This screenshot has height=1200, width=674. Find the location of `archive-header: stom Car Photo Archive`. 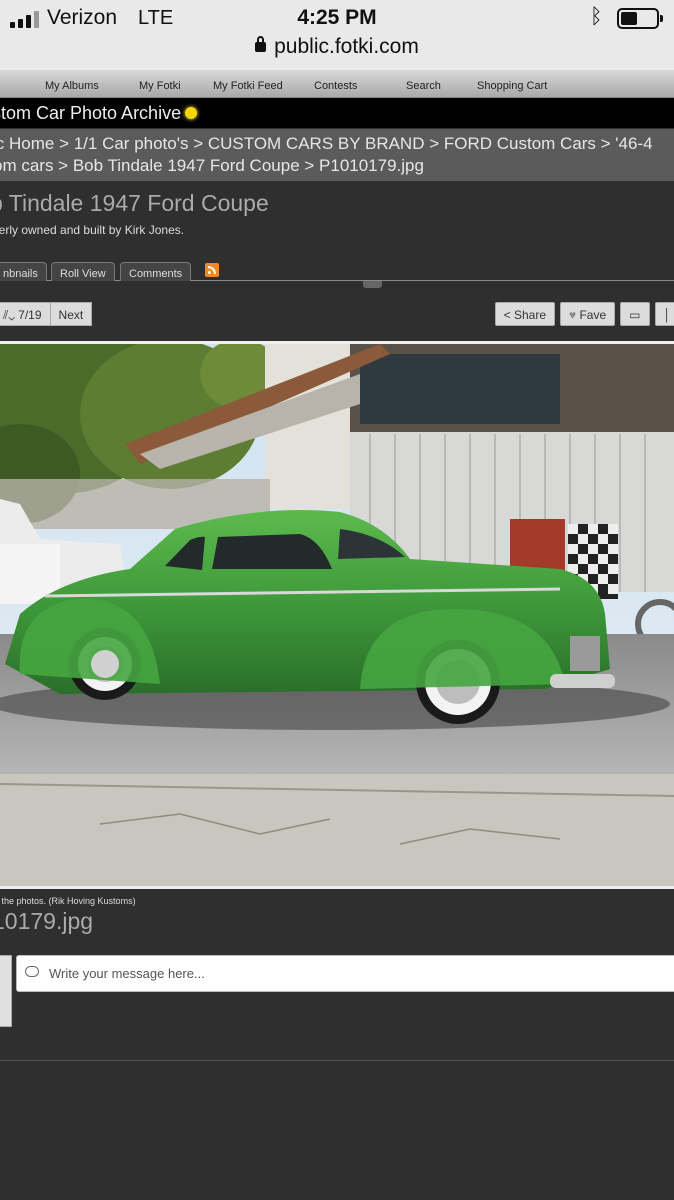

archive-header: stom Car Photo Archive is located at coordinates (337, 113).